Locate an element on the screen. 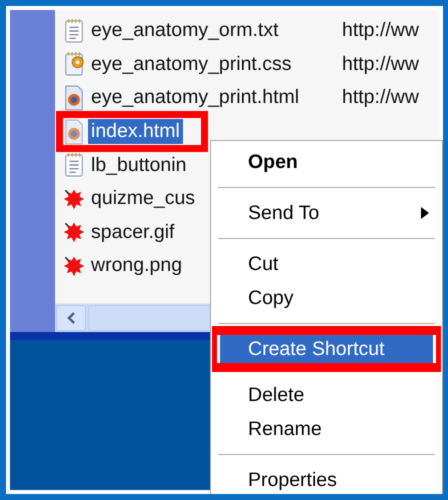 The width and height of the screenshot is (448, 500). file-item: lb_buttonin is located at coordinates (122, 165).